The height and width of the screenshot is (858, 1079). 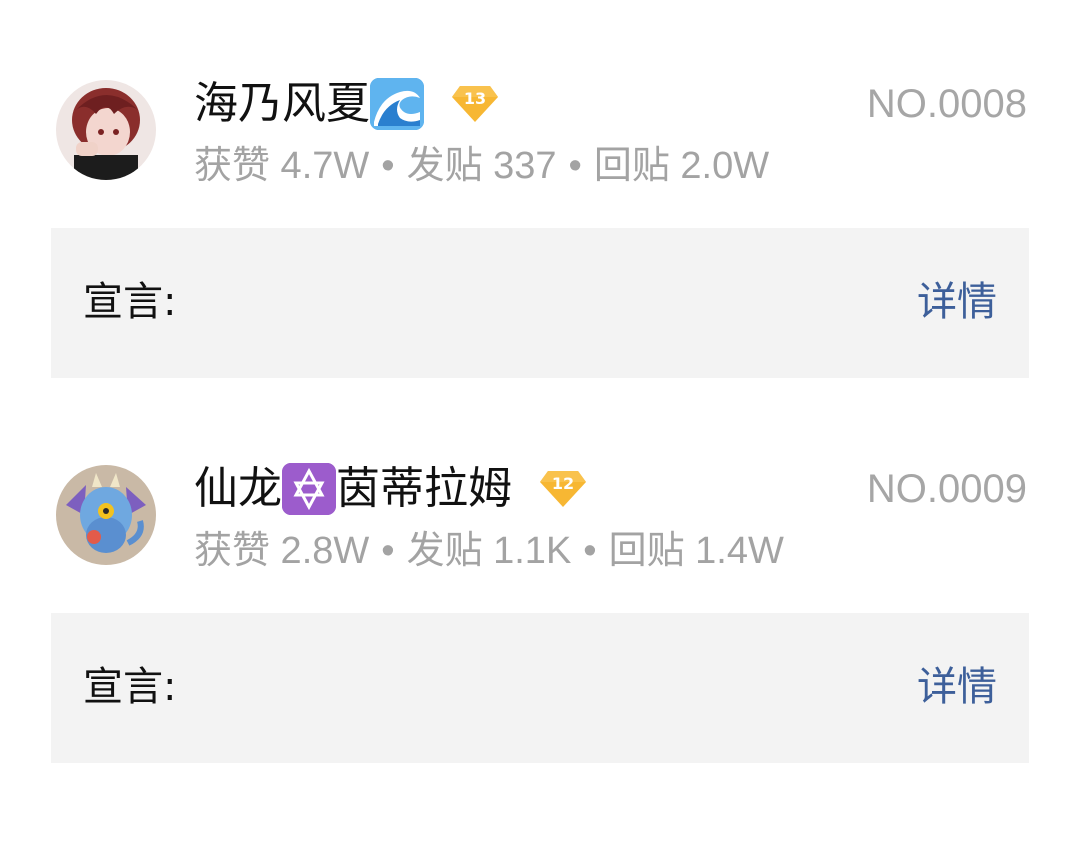 I want to click on star-of-david-icon, so click(x=309, y=489).